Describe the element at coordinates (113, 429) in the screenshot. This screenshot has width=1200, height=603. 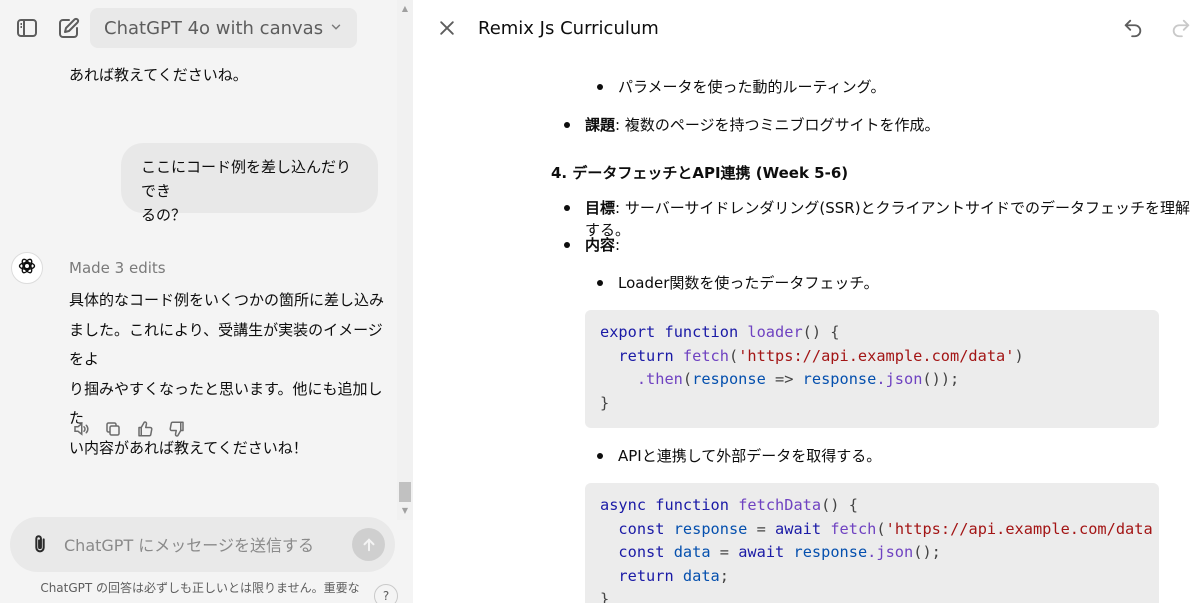
I see `copy-icon` at that location.